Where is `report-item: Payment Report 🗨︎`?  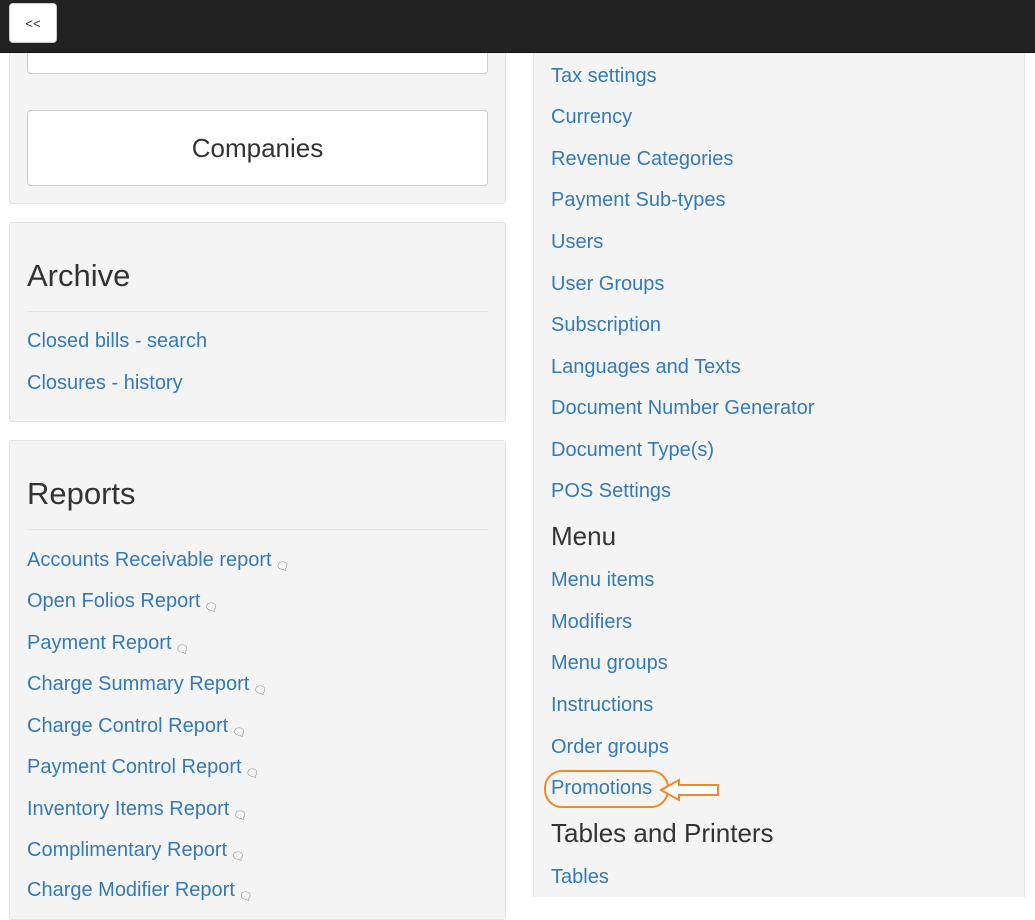 report-item: Payment Report 🗨︎ is located at coordinates (108, 644).